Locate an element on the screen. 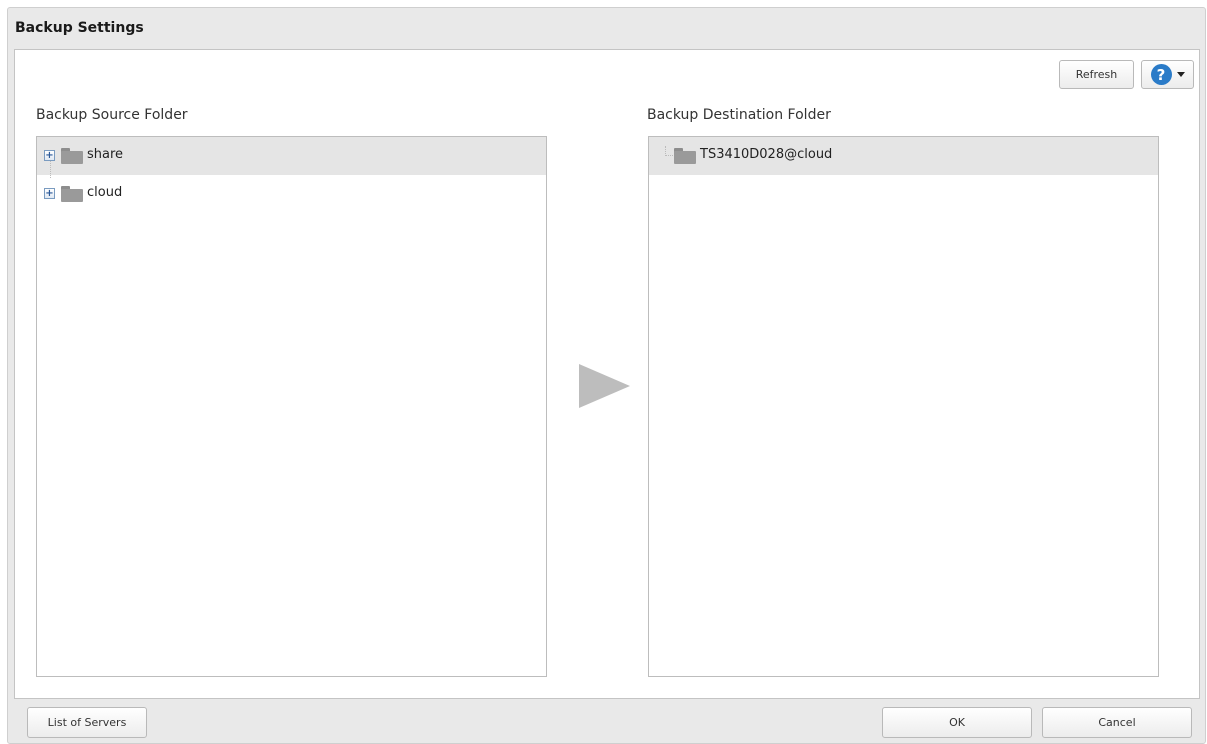 The height and width of the screenshot is (744, 1207). dialog-title: Backup Settings is located at coordinates (79, 28).